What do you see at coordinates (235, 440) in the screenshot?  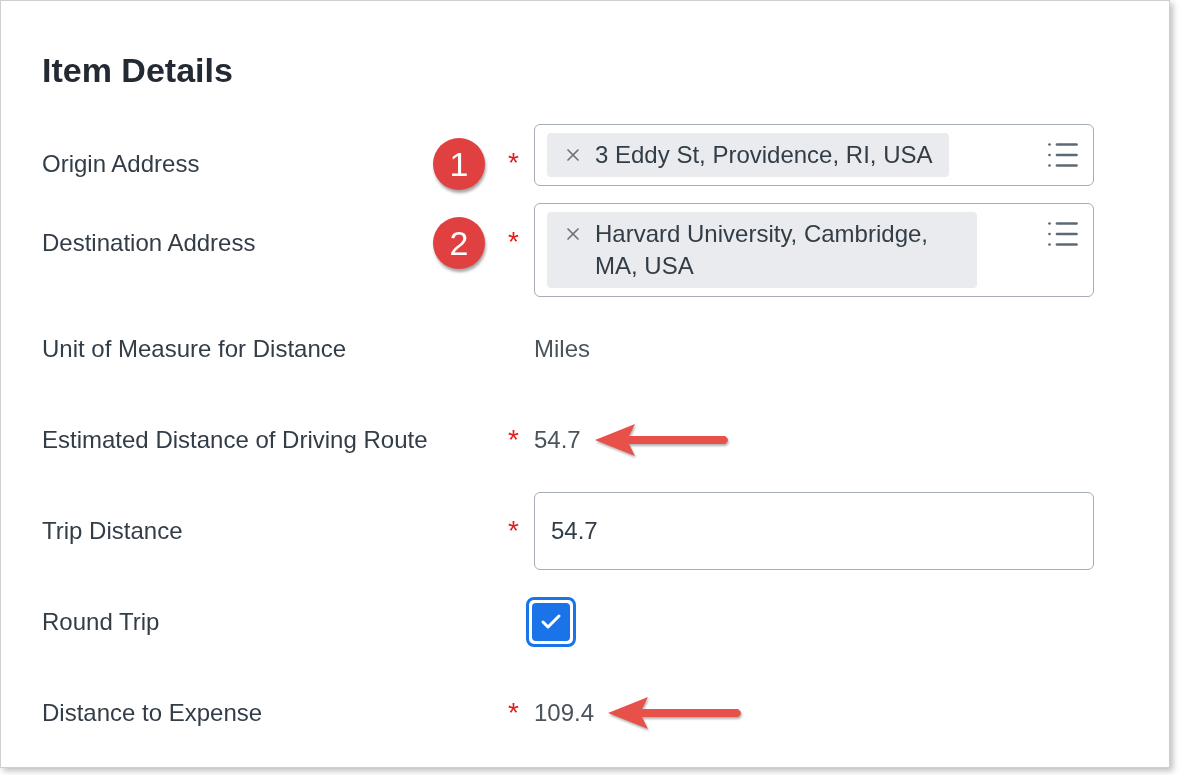 I see `field-label: Estimated Distance of Driving Route` at bounding box center [235, 440].